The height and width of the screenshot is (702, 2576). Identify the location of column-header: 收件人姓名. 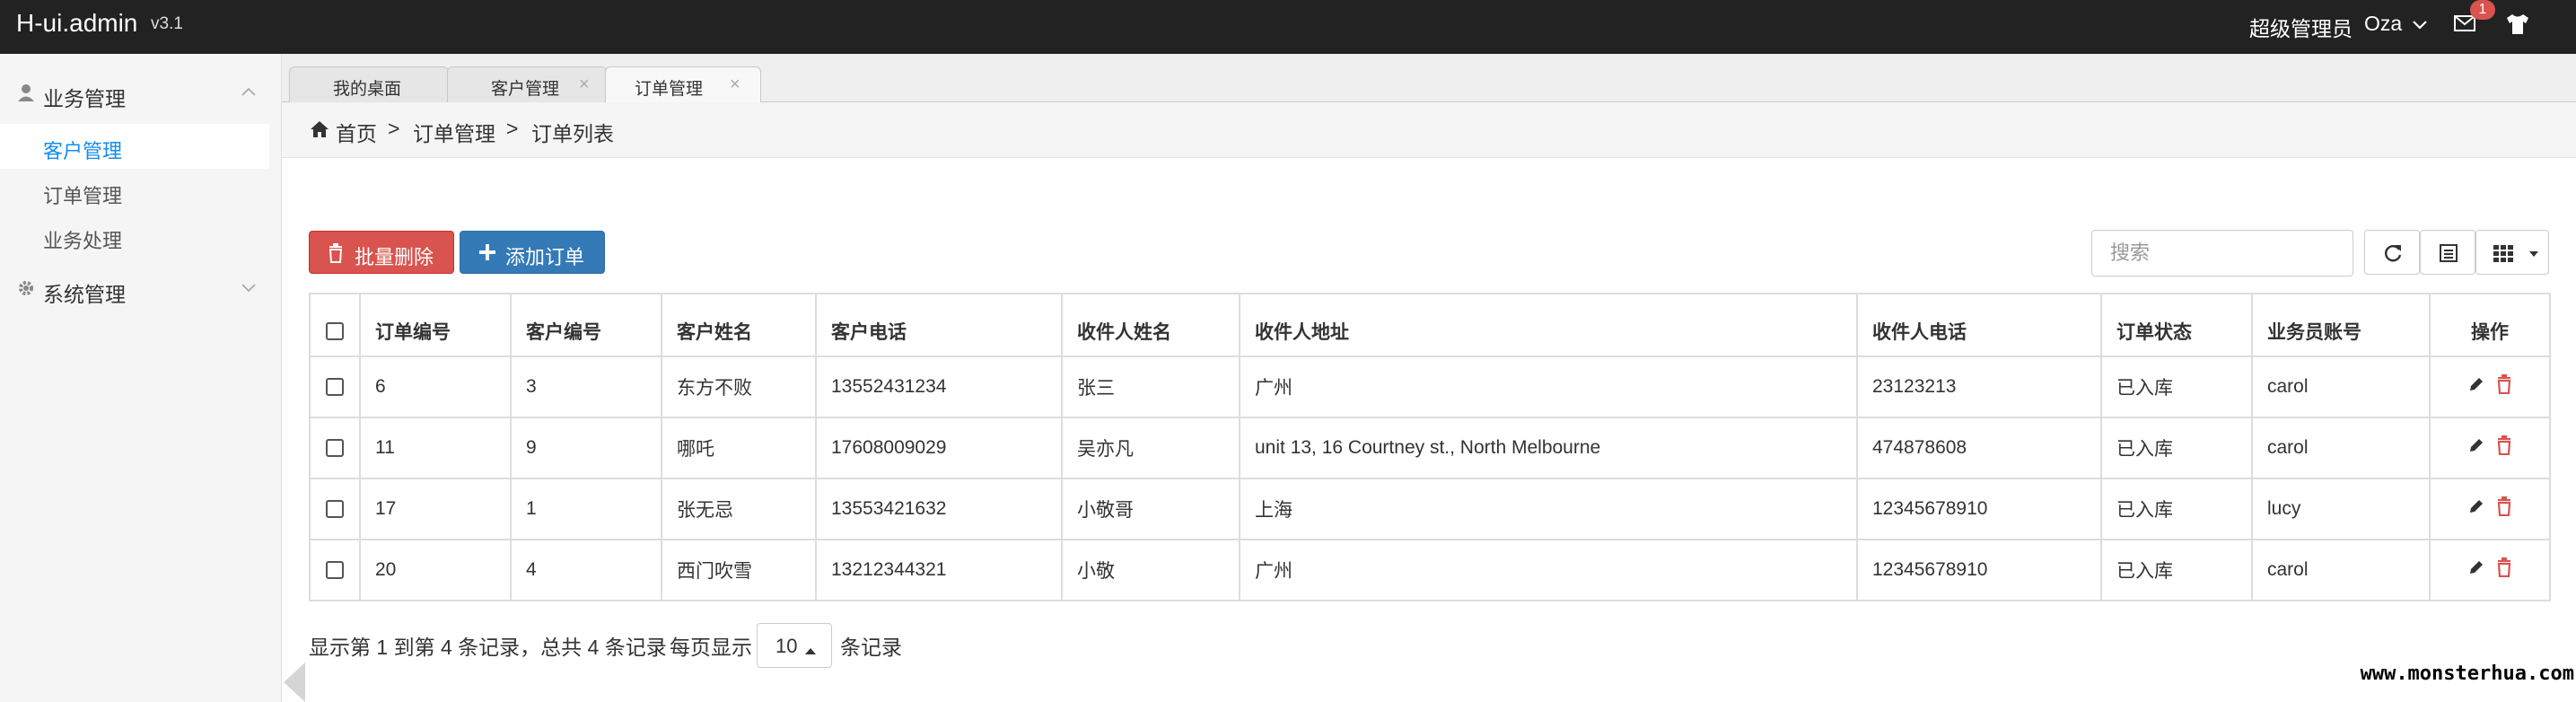
(1150, 325).